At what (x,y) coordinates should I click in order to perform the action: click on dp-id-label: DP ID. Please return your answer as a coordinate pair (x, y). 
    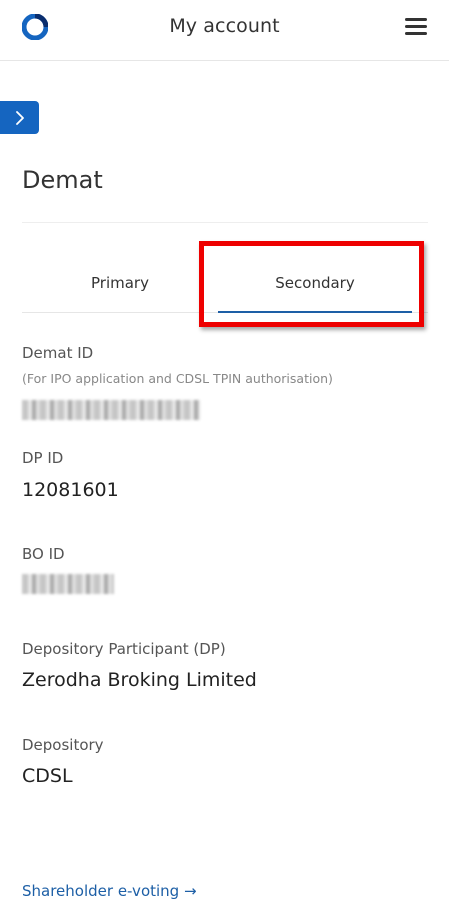
    Looking at the image, I should click on (43, 458).